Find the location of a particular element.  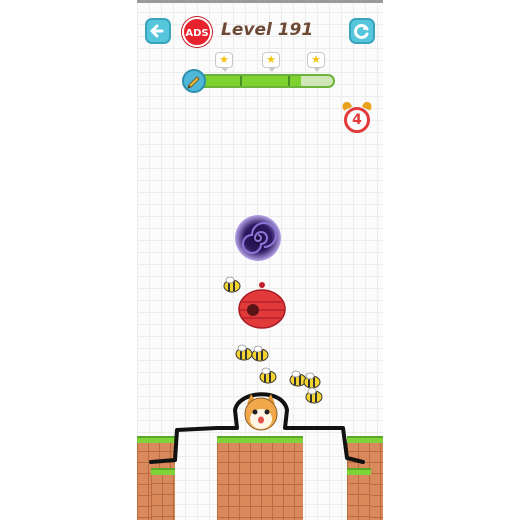

beehive is located at coordinates (262, 305).